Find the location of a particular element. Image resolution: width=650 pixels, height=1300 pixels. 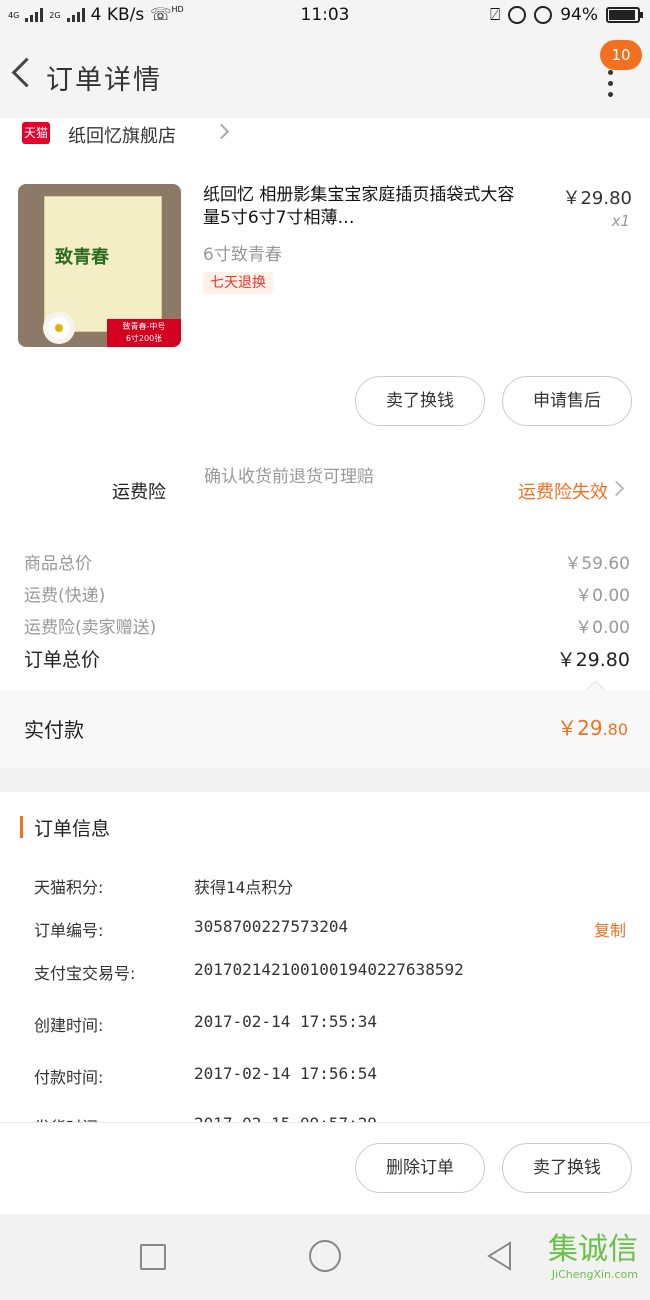

actual-payment-amount: ￥29.80 is located at coordinates (592, 726).